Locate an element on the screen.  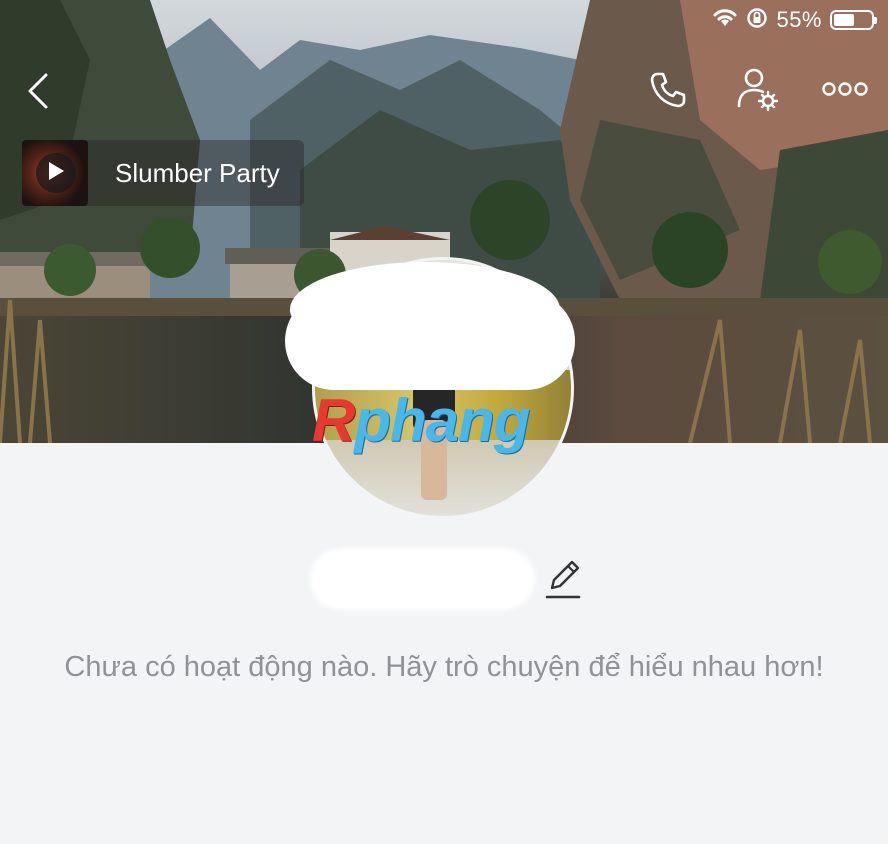
battery-icon is located at coordinates (853, 20).